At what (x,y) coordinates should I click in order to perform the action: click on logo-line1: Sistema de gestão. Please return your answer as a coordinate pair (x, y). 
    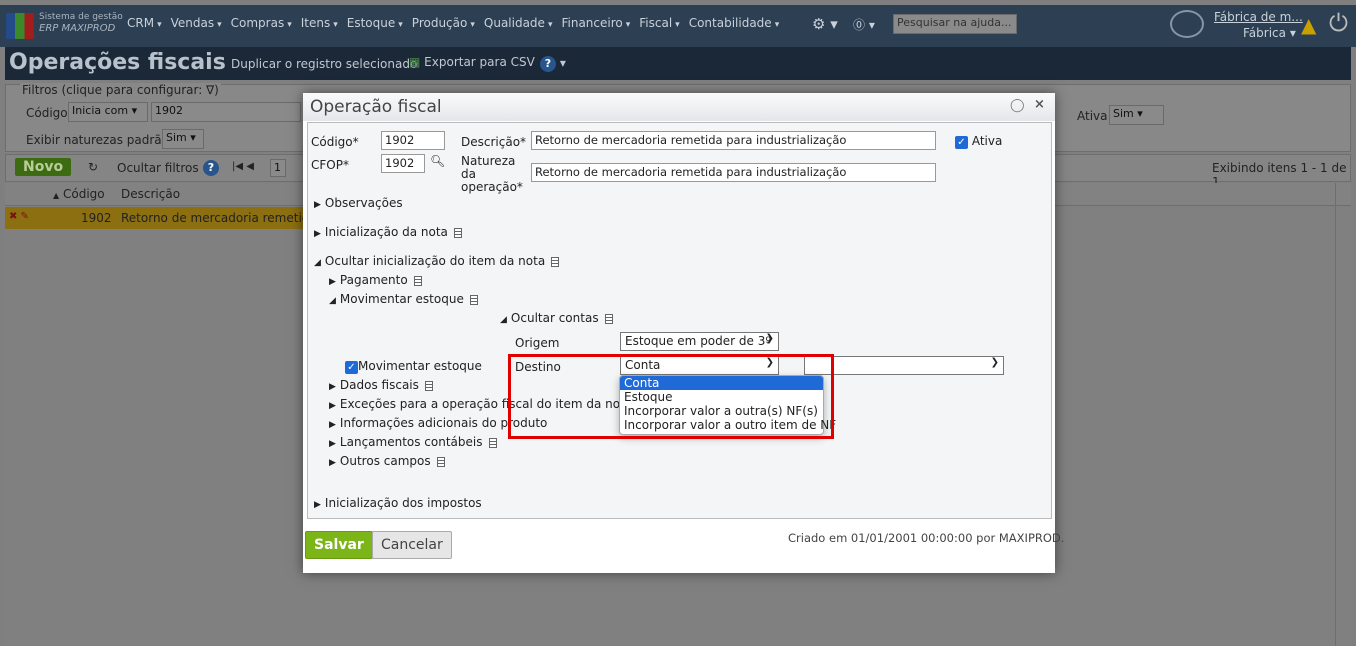
    Looking at the image, I should click on (81, 17).